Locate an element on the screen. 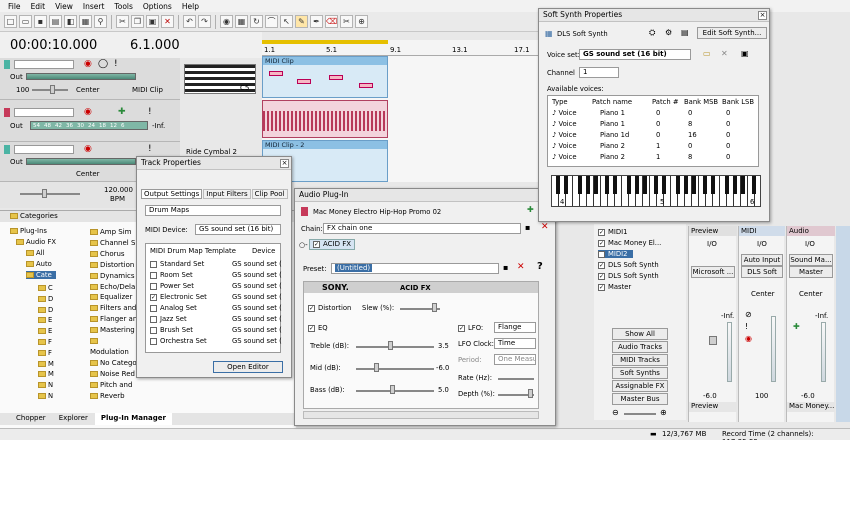 The height and width of the screenshot is (505, 850). paint-icon: ✒ is located at coordinates (316, 21).